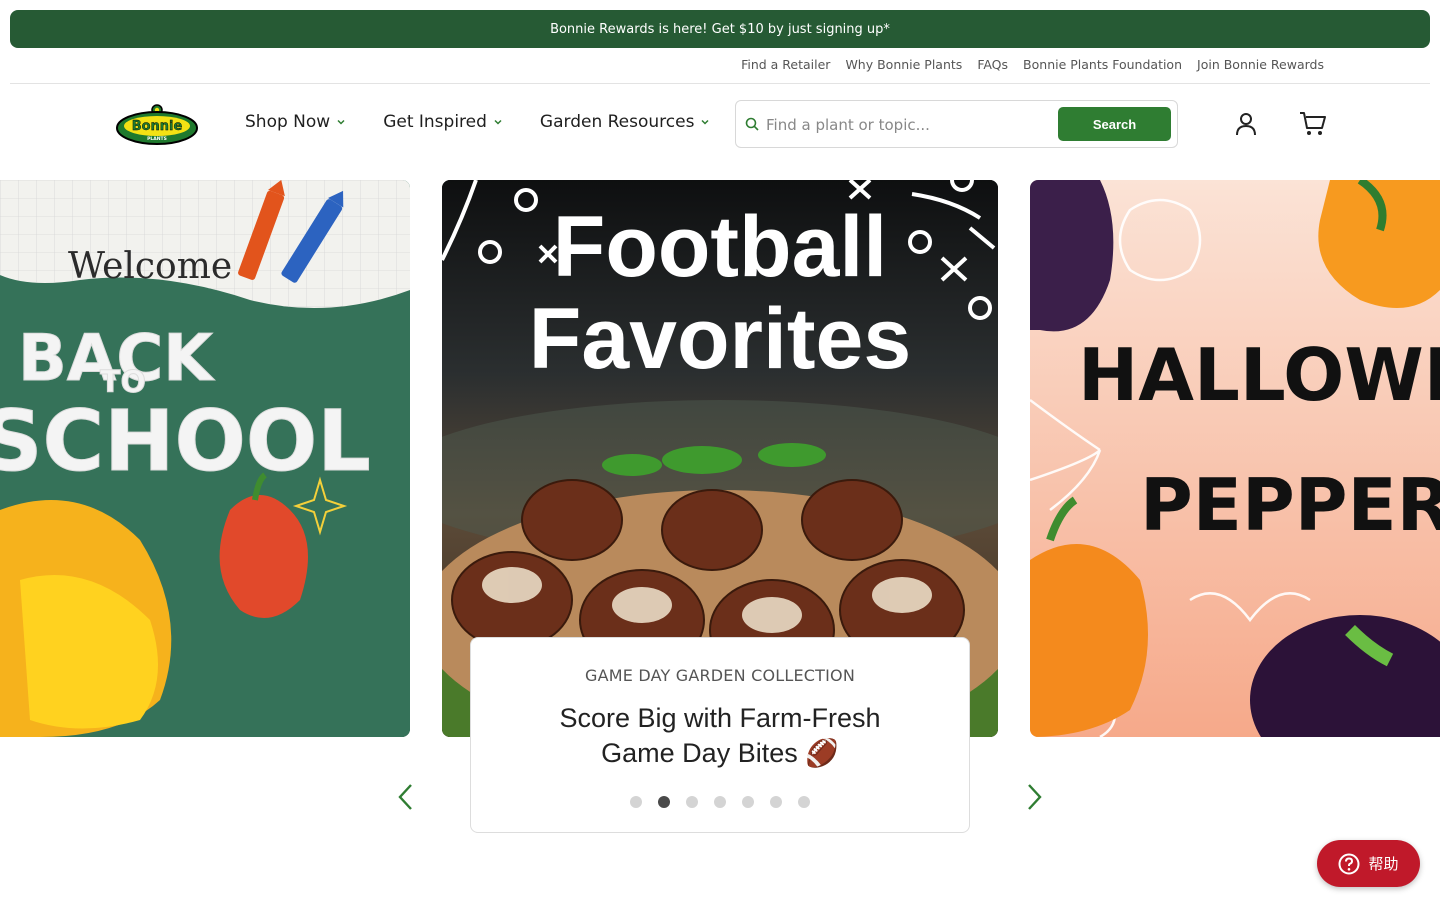 The width and height of the screenshot is (1440, 900). I want to click on bonnie-plants-logo: Bonnie PLANTS, so click(157, 125).